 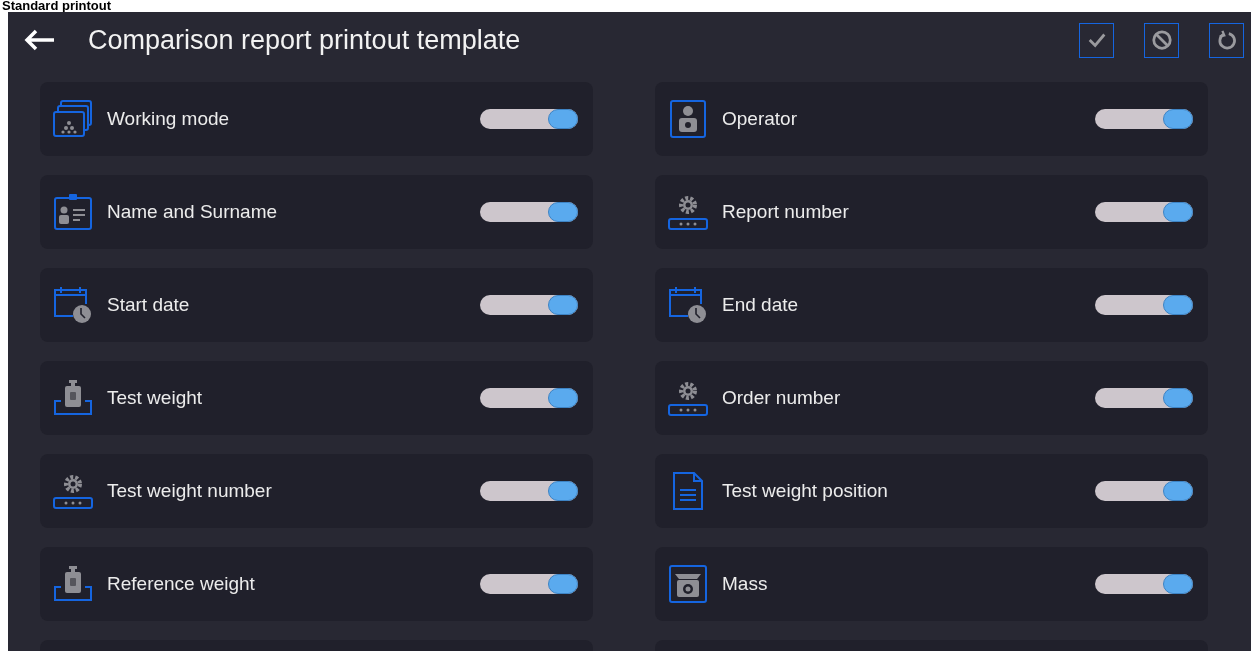 What do you see at coordinates (149, 305) in the screenshot?
I see `setting-label: Start date` at bounding box center [149, 305].